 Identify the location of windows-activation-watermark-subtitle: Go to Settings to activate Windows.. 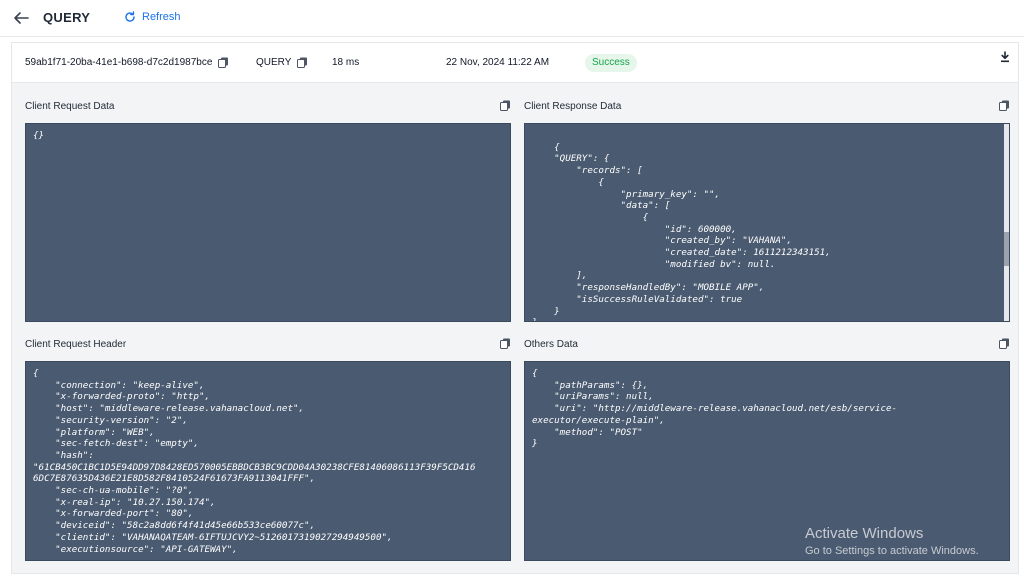
(892, 551).